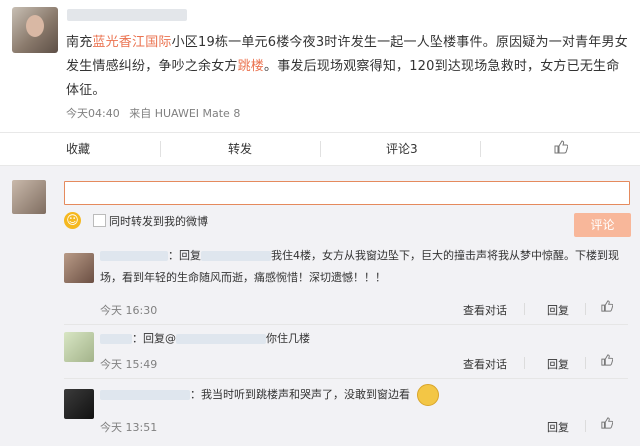 Image resolution: width=640 pixels, height=446 pixels. Describe the element at coordinates (29, 197) in the screenshot. I see `my-avatar` at that location.